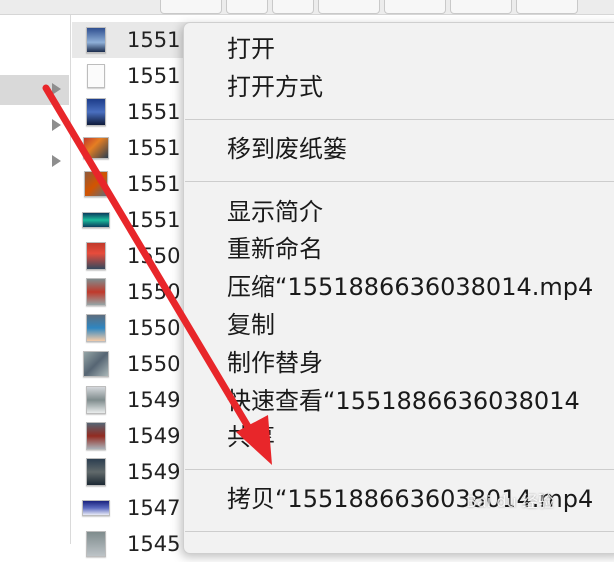 Image resolution: width=614 pixels, height=562 pixels. Describe the element at coordinates (403, 401) in the screenshot. I see `menu-item-quick-look: 快速查看“1551886636038014` at that location.